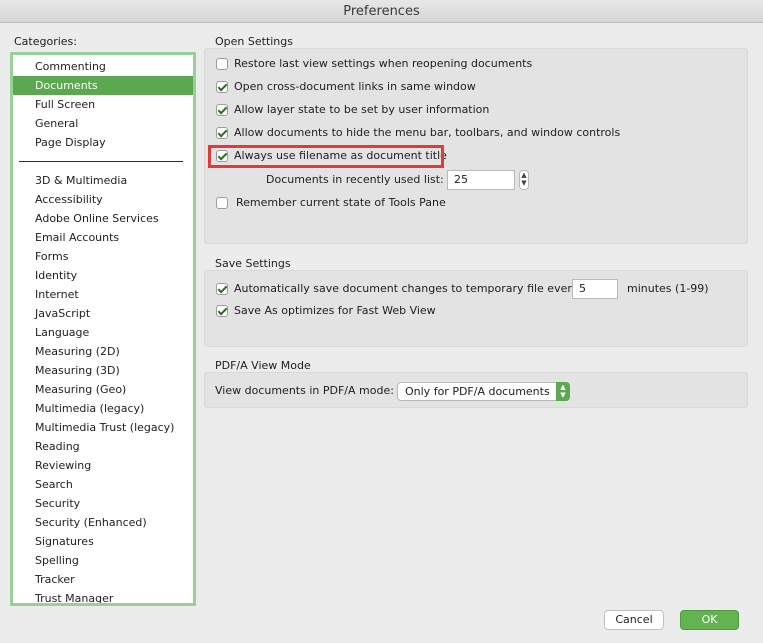 Image resolution: width=763 pixels, height=643 pixels. I want to click on auto-save-minutes-input: 5, so click(595, 289).